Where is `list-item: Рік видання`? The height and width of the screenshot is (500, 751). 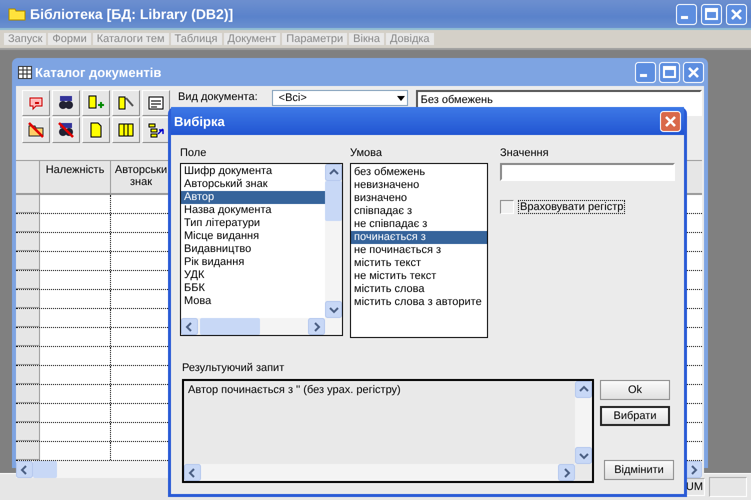 list-item: Рік видання is located at coordinates (253, 262).